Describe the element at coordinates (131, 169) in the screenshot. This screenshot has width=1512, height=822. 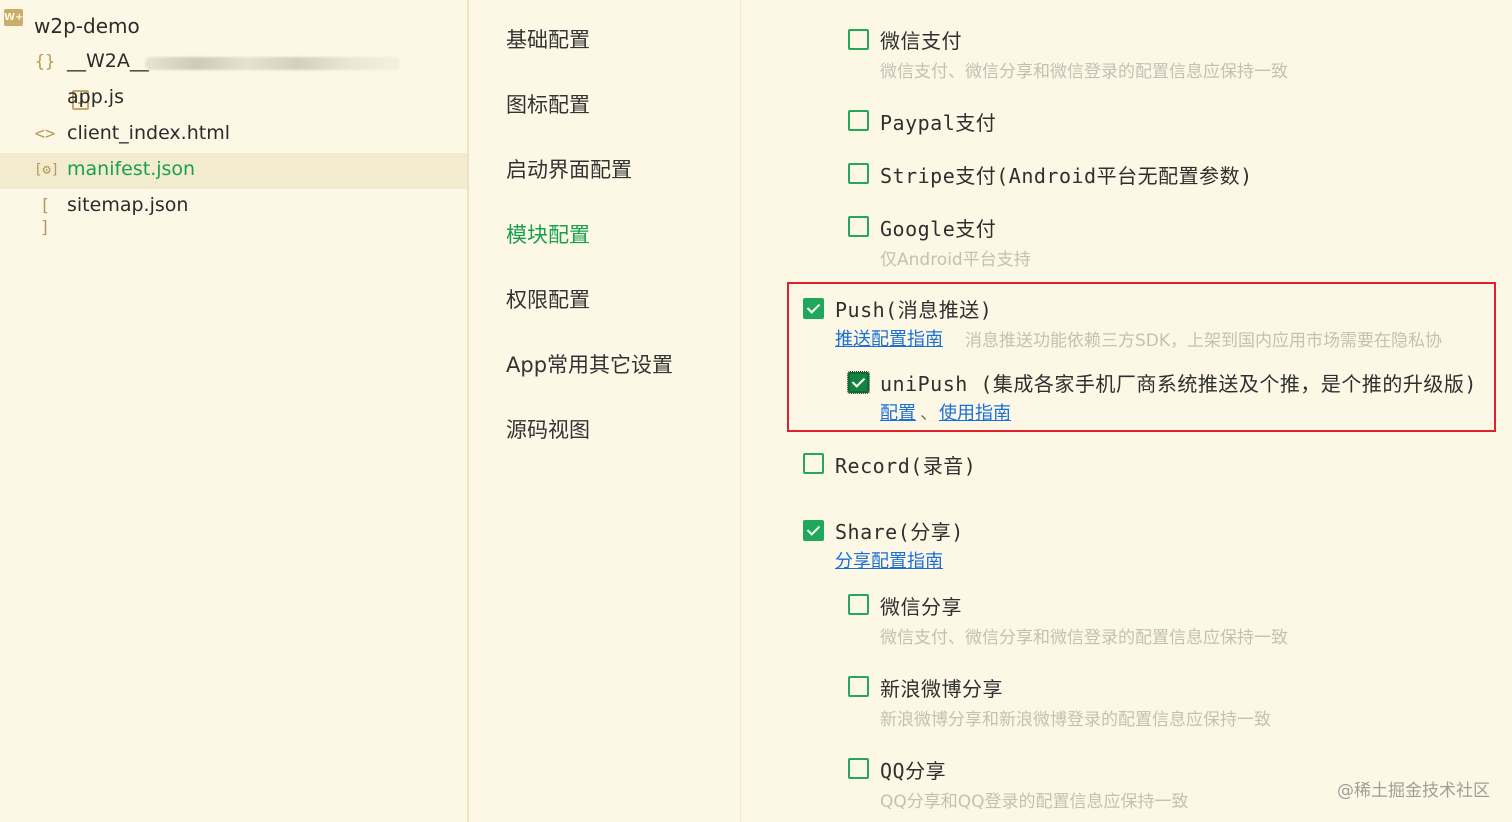
I see `tree-item-label: manifest.json` at that location.